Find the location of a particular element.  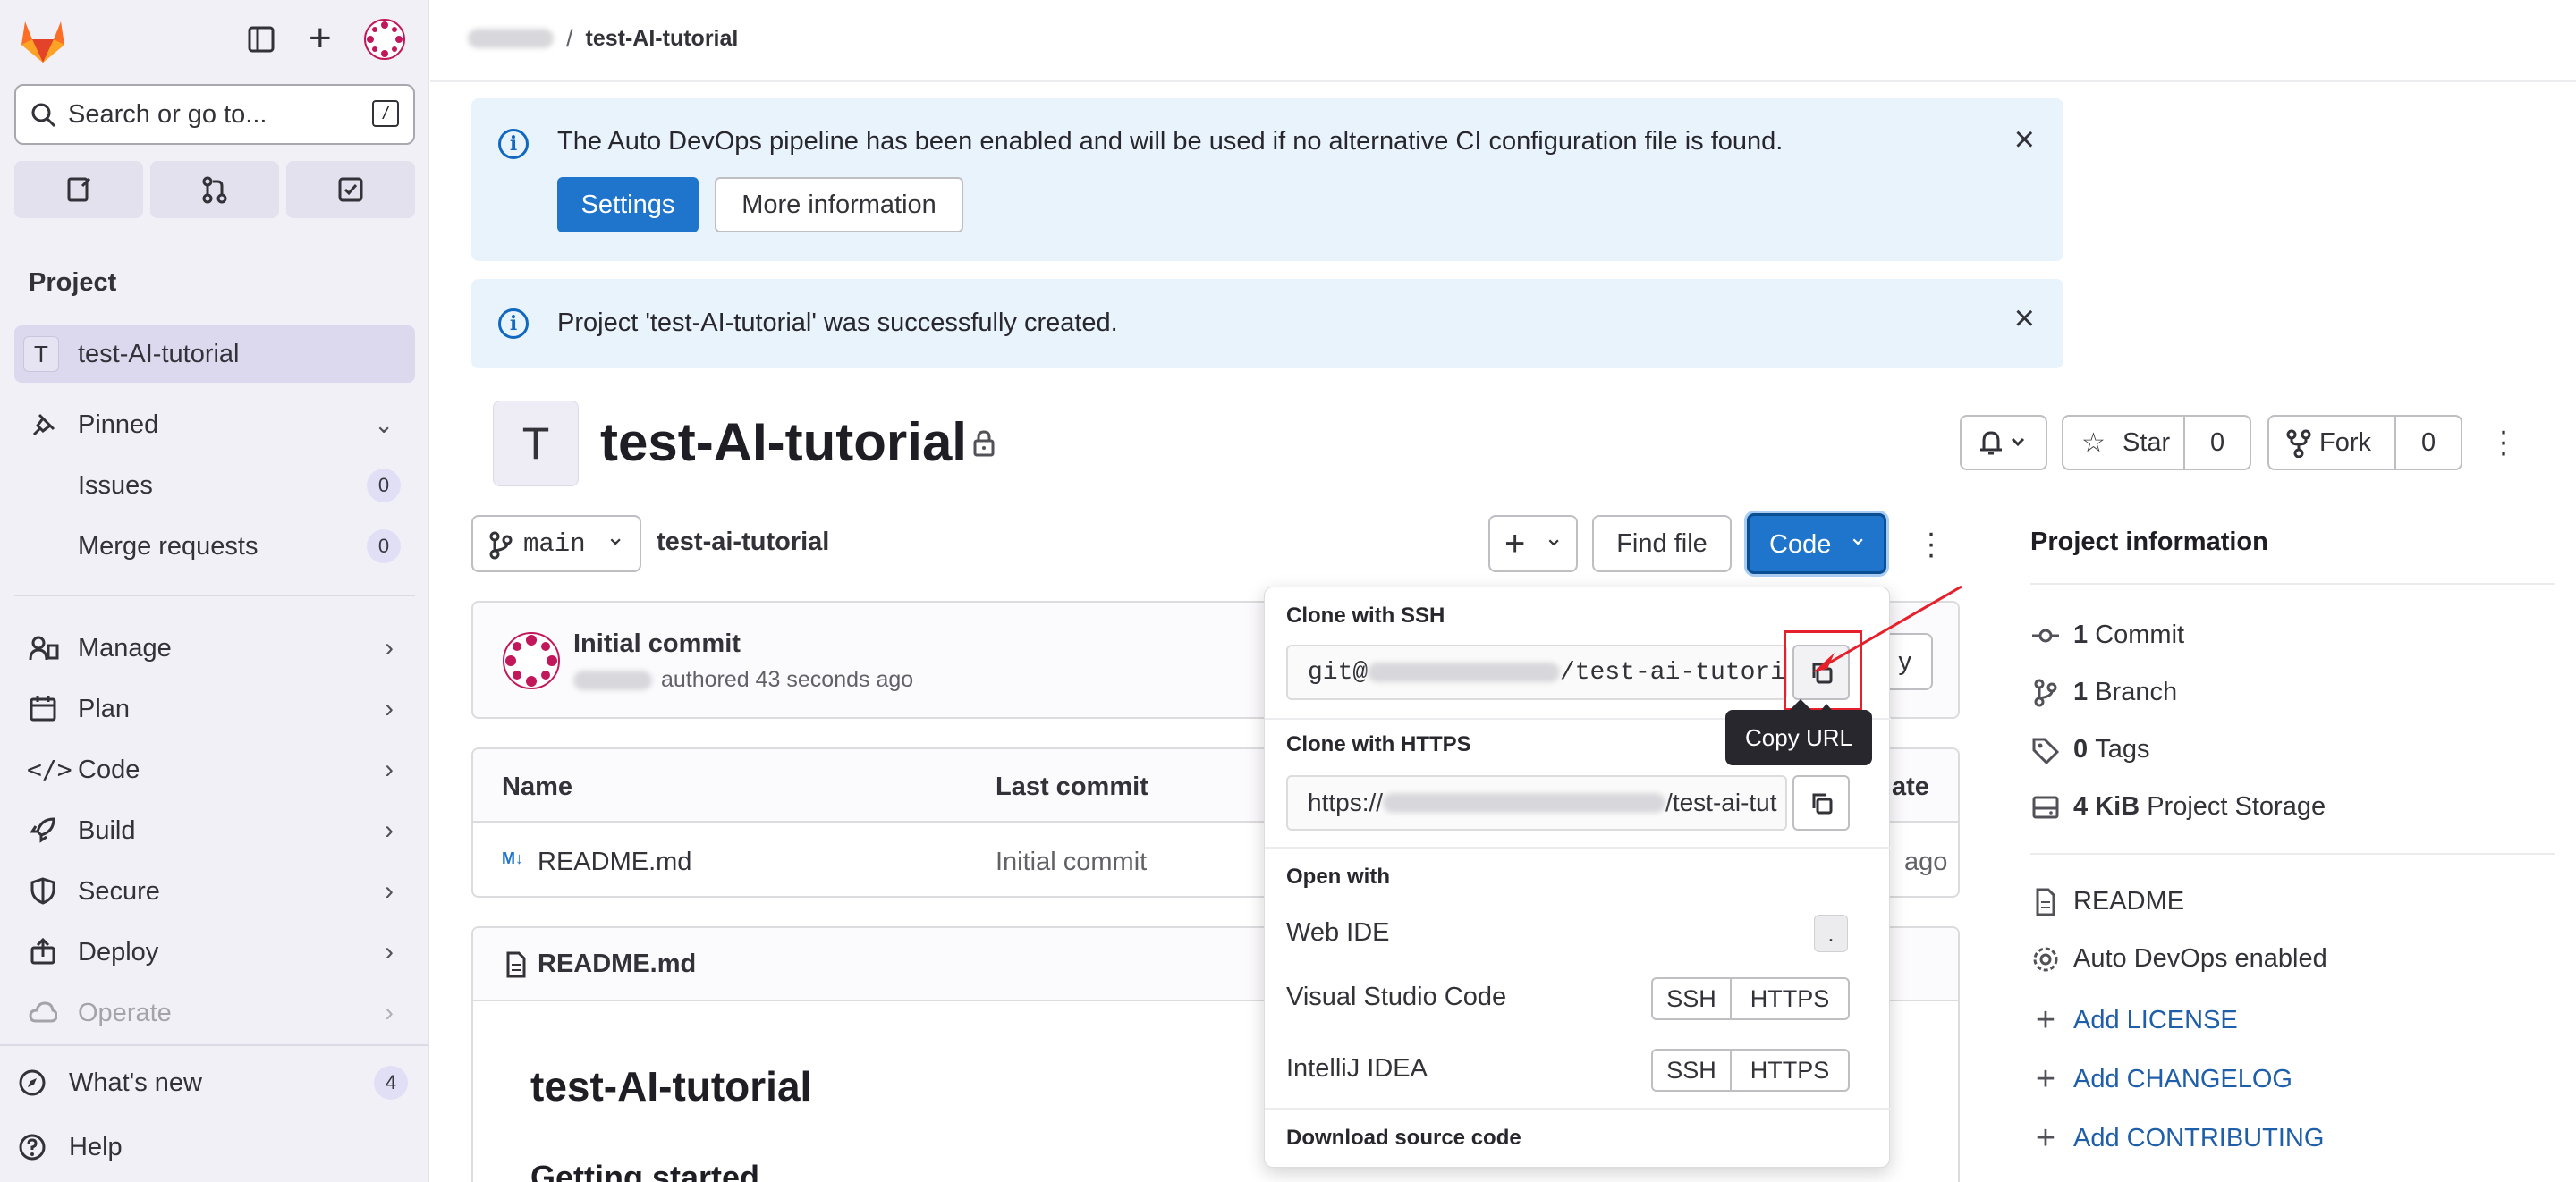

sidebar-item-label: Plan is located at coordinates (104, 708).